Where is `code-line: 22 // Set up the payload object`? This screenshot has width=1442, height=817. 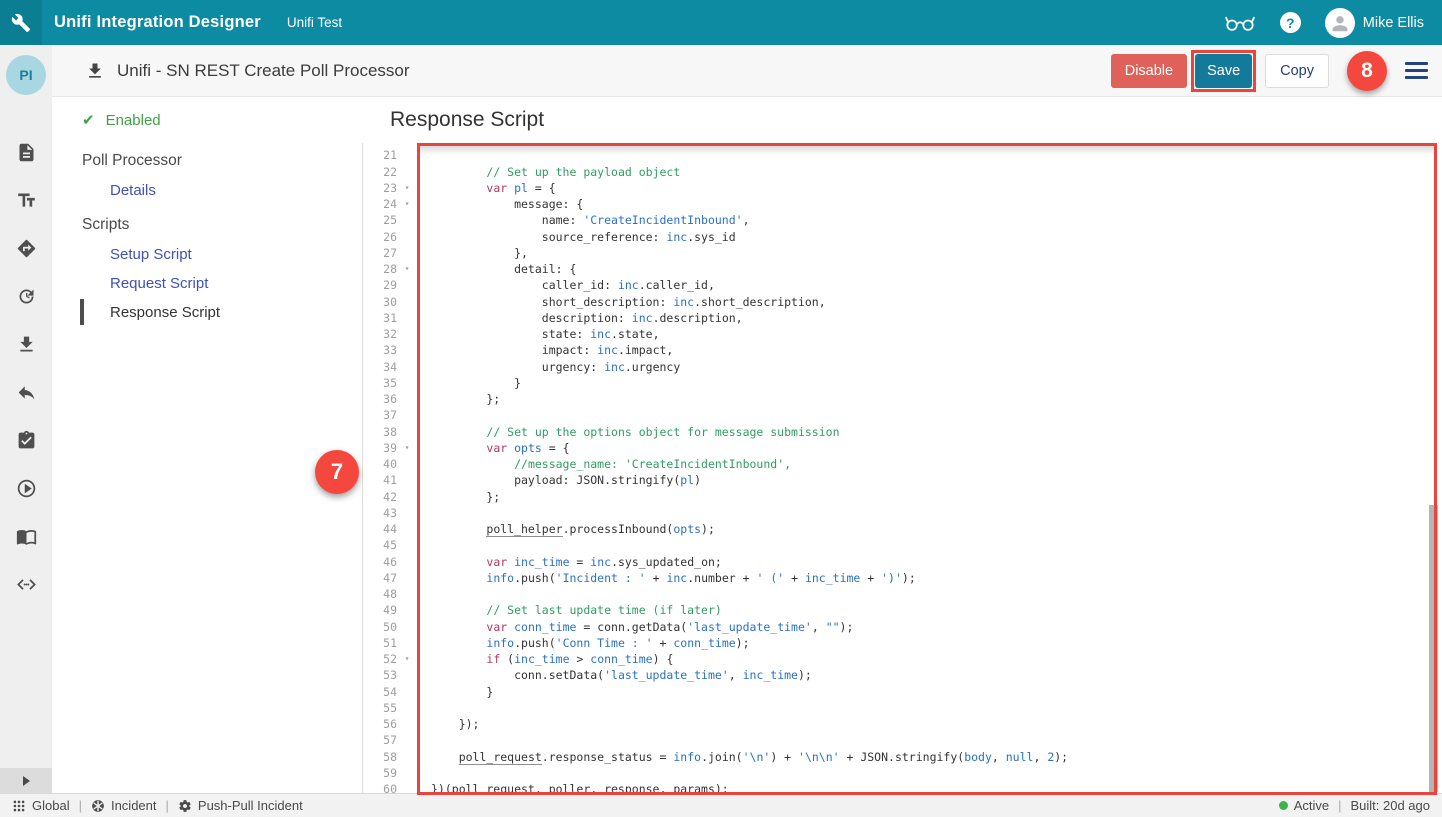
code-line: 22 // Set up the payload object is located at coordinates (902, 172).